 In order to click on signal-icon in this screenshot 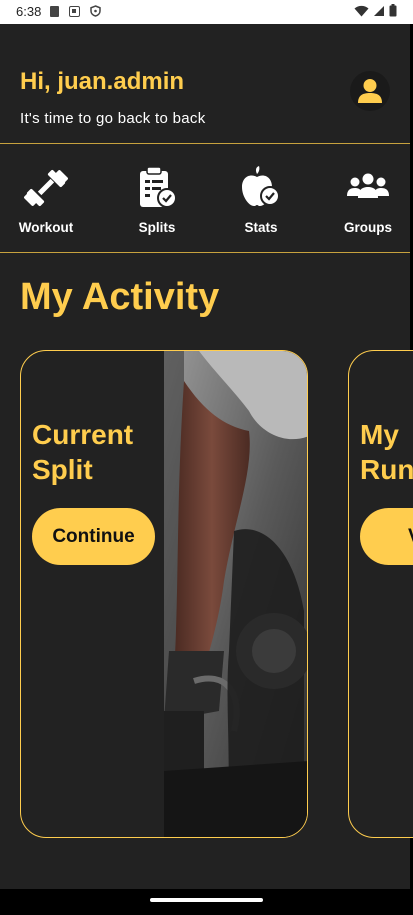, I will do `click(379, 10)`.